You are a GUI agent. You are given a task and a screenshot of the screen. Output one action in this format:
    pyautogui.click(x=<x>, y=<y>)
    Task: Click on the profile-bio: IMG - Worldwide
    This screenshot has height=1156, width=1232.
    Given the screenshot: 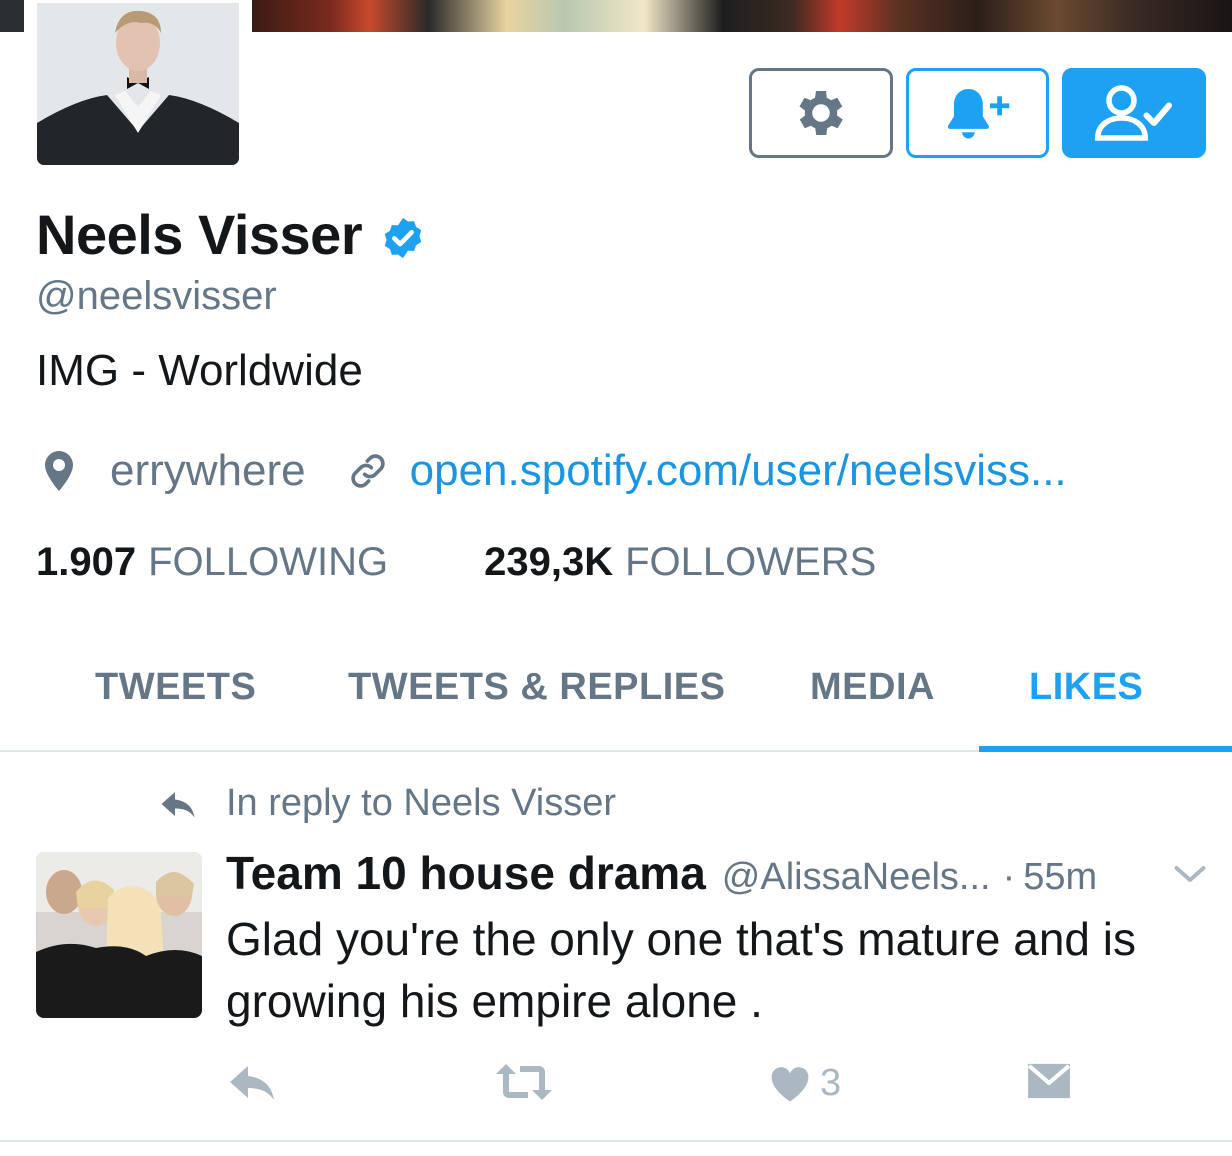 What is the action you would take?
    pyautogui.click(x=199, y=370)
    